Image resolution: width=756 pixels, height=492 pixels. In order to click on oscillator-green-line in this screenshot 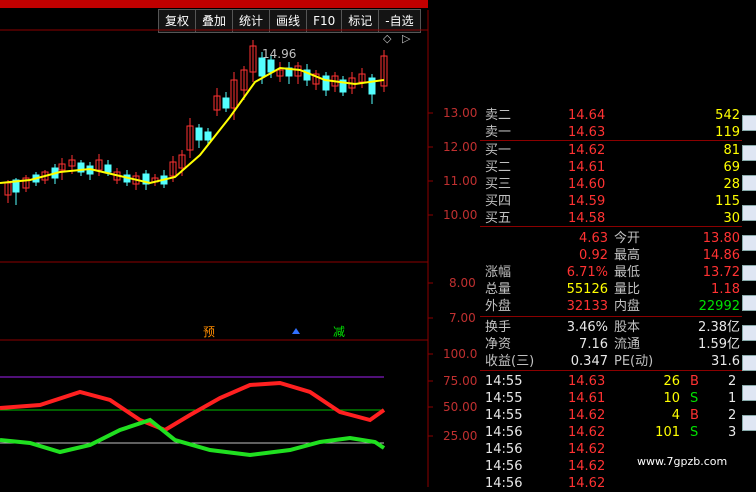, I will do `click(193, 437)`.